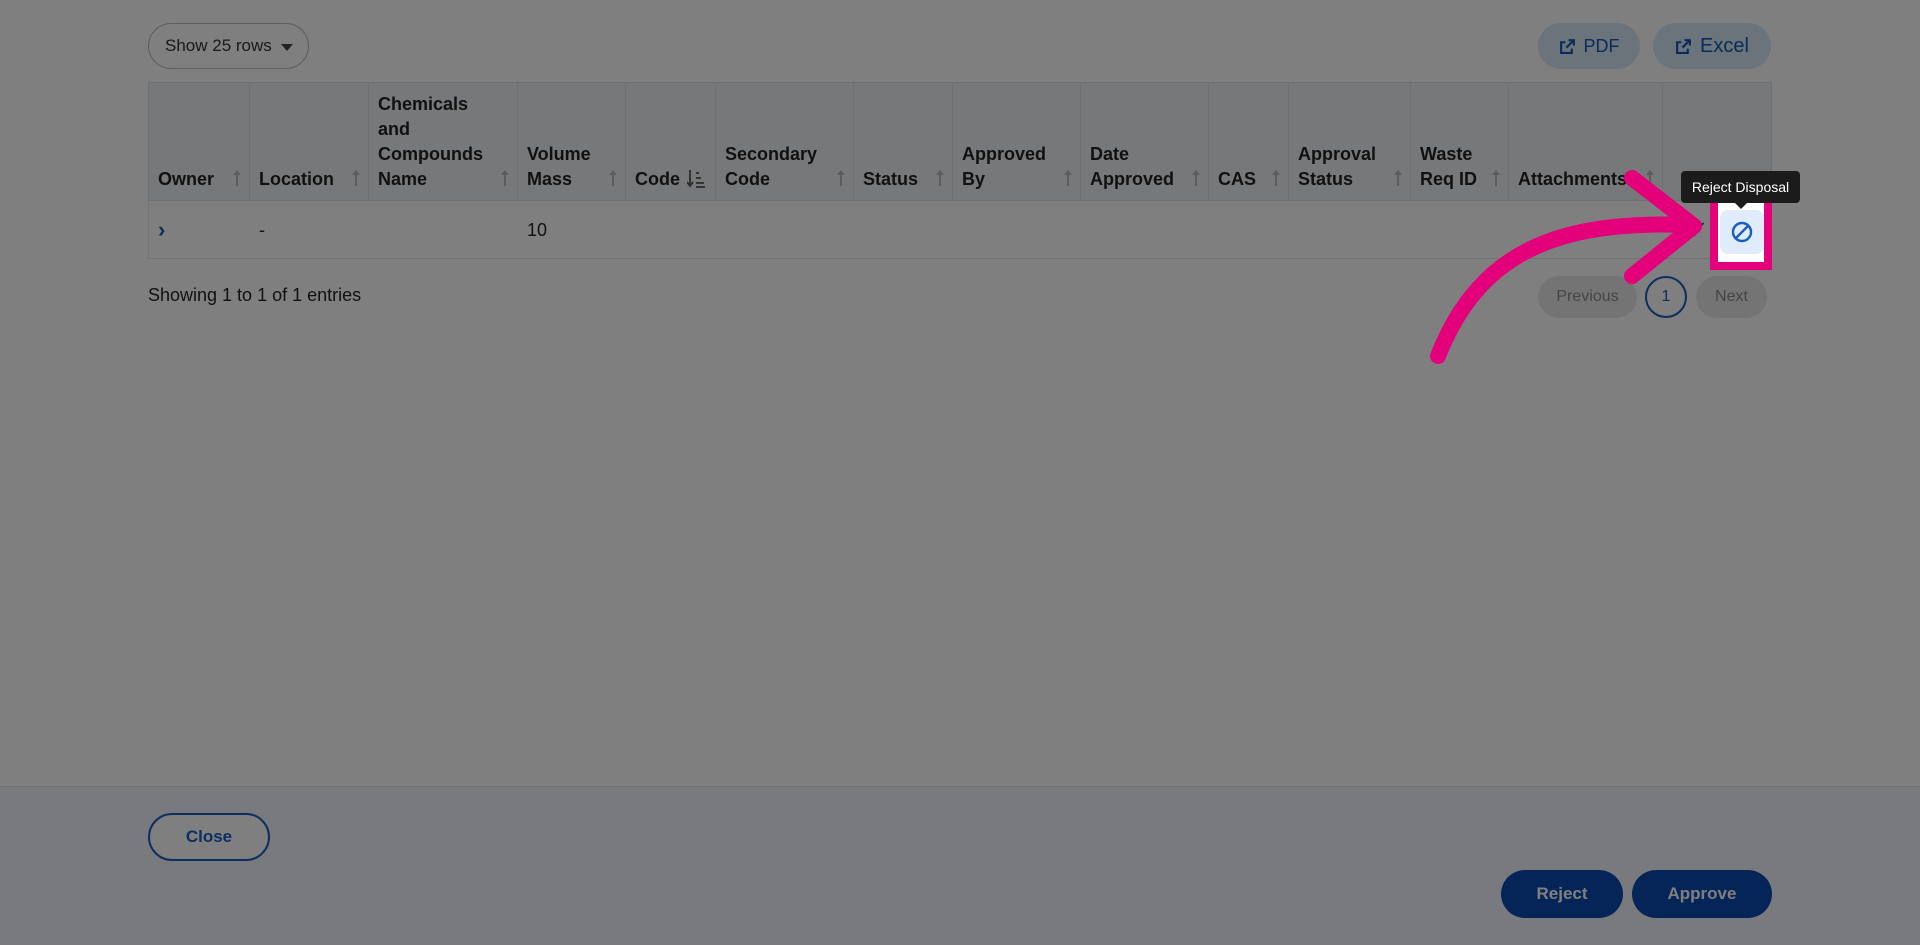 The width and height of the screenshot is (1920, 945). What do you see at coordinates (1237, 179) in the screenshot?
I see `column-header-label: CAS` at bounding box center [1237, 179].